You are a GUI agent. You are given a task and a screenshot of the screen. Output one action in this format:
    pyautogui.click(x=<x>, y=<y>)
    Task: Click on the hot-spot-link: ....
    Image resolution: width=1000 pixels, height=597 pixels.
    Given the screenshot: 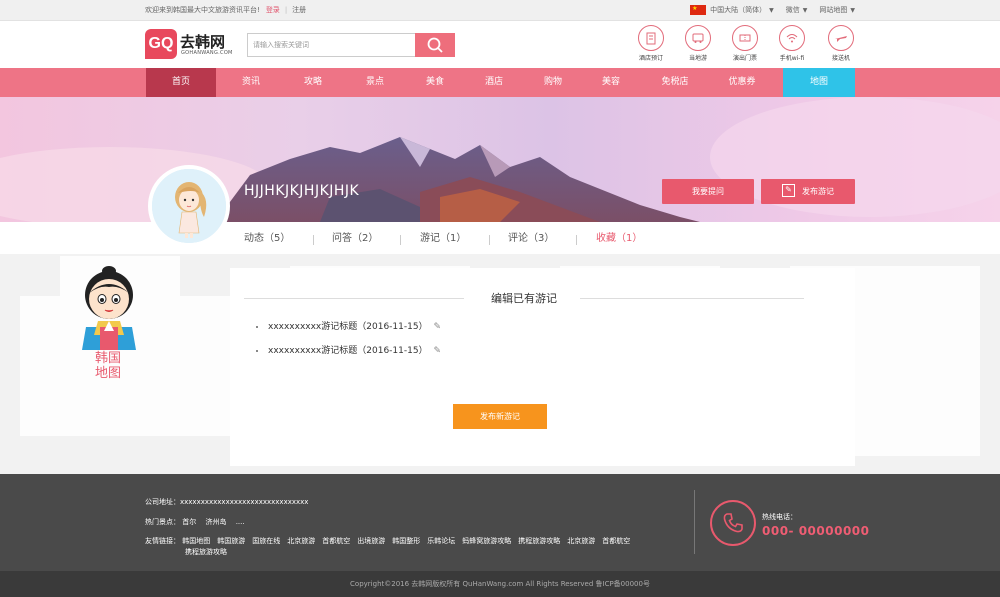 What is the action you would take?
    pyautogui.click(x=240, y=522)
    